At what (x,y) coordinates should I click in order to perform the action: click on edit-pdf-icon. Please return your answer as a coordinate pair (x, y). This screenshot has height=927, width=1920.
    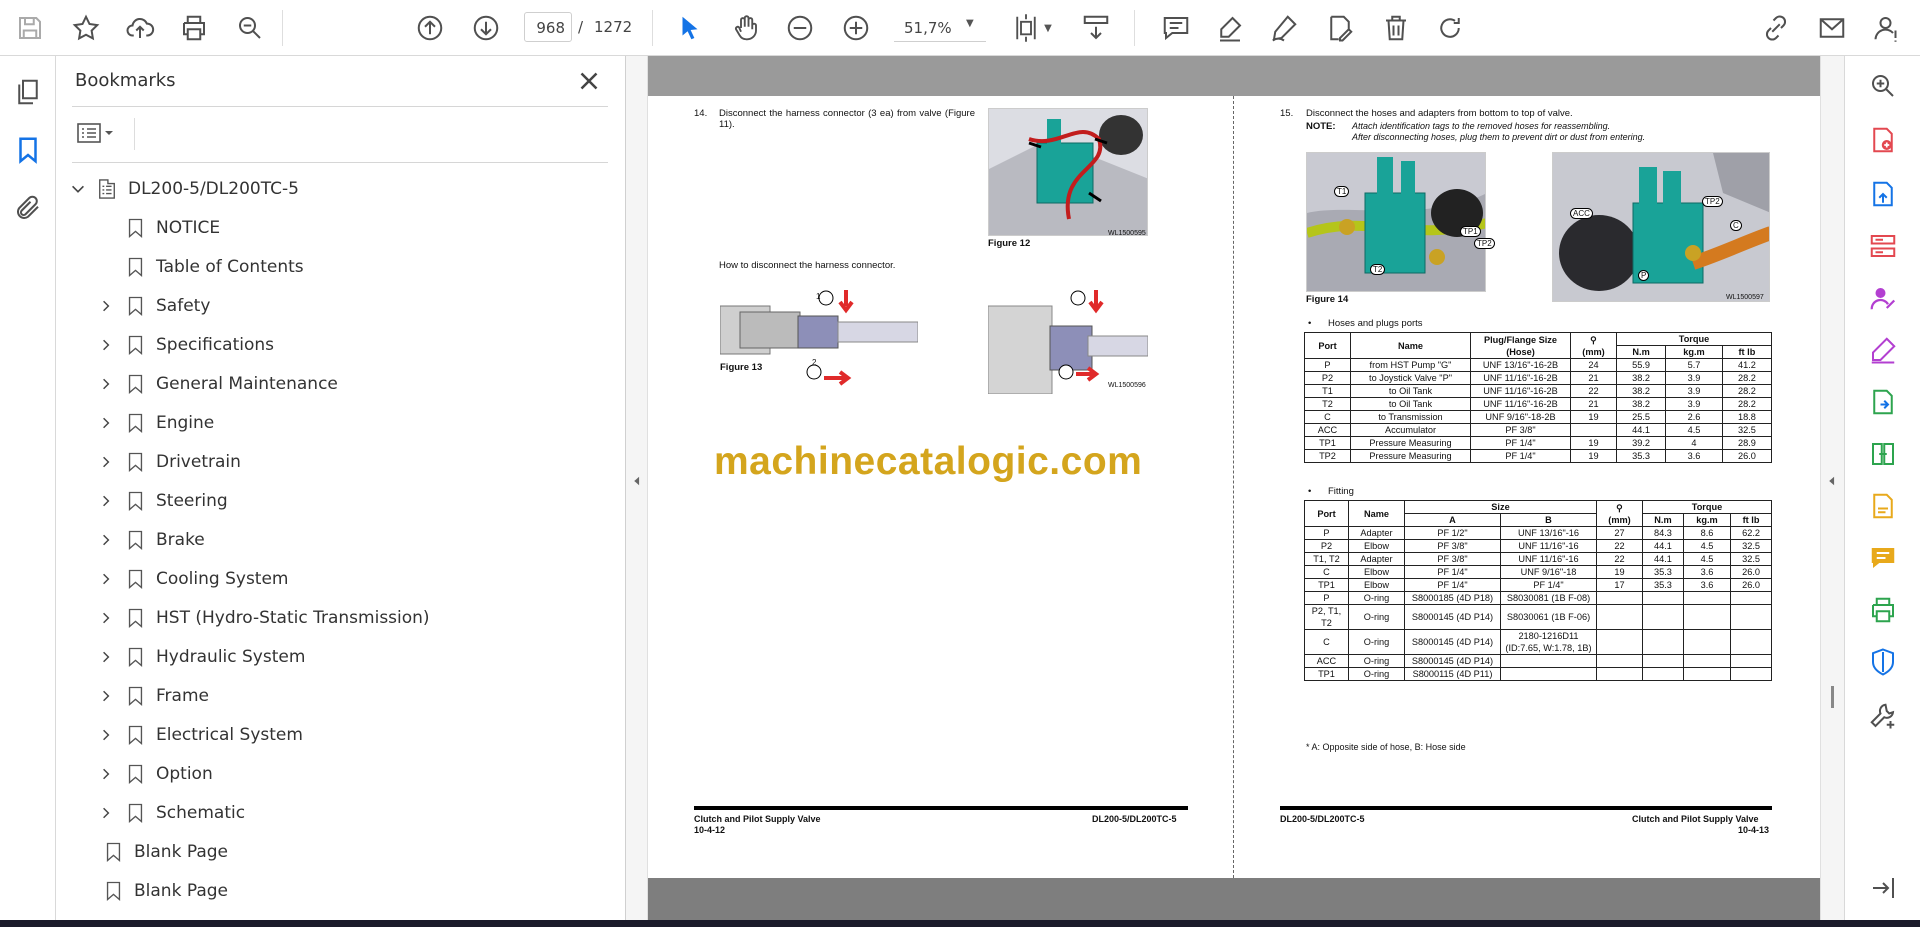
    Looking at the image, I should click on (1883, 506).